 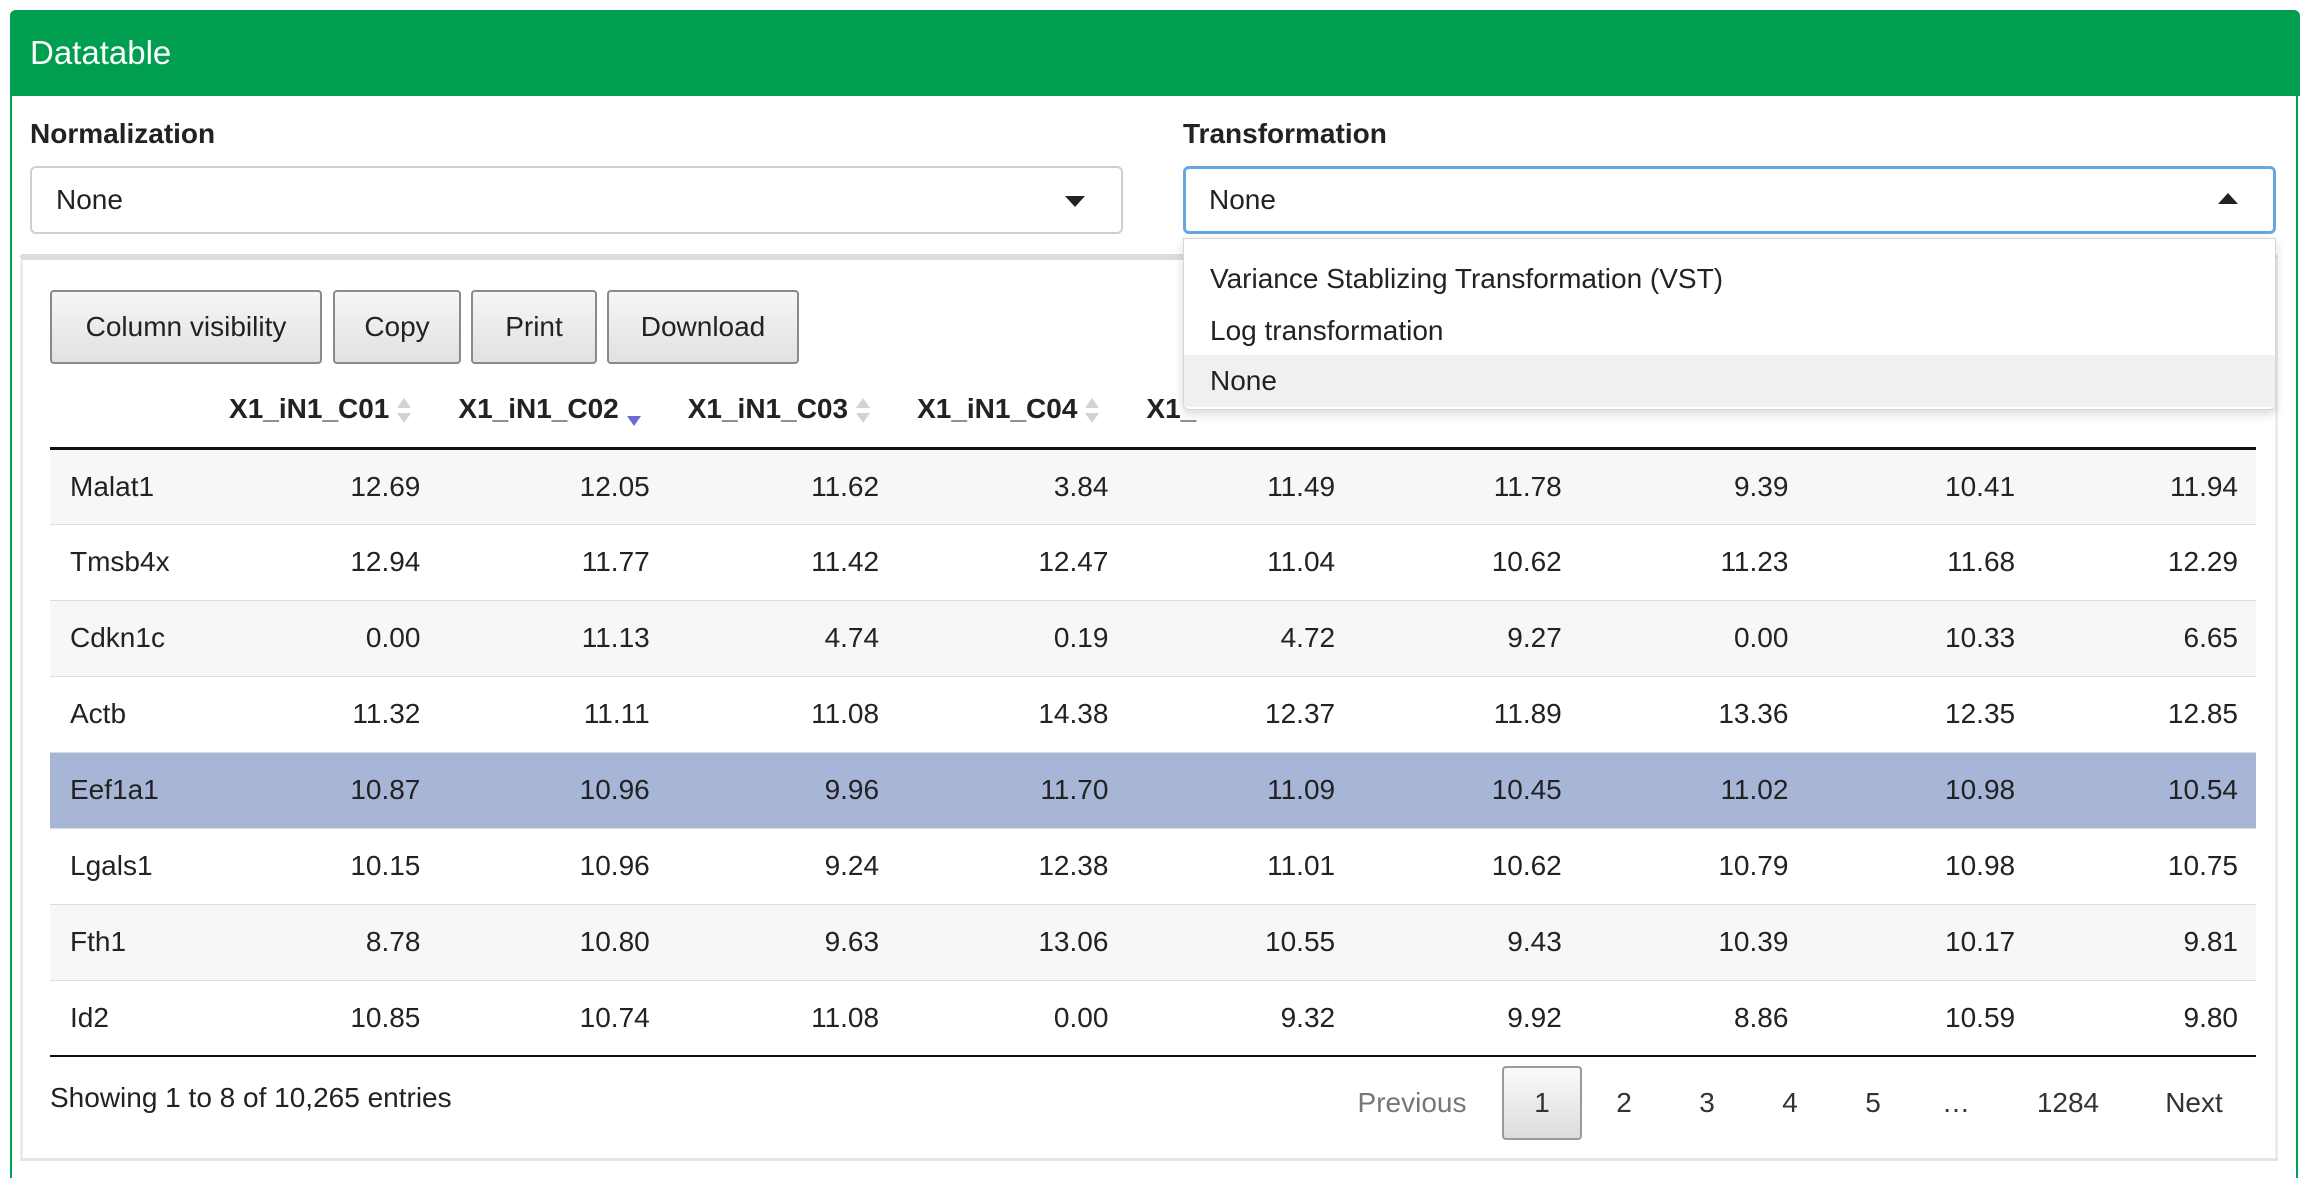 I want to click on row-name-cell: Actb, so click(x=130, y=713).